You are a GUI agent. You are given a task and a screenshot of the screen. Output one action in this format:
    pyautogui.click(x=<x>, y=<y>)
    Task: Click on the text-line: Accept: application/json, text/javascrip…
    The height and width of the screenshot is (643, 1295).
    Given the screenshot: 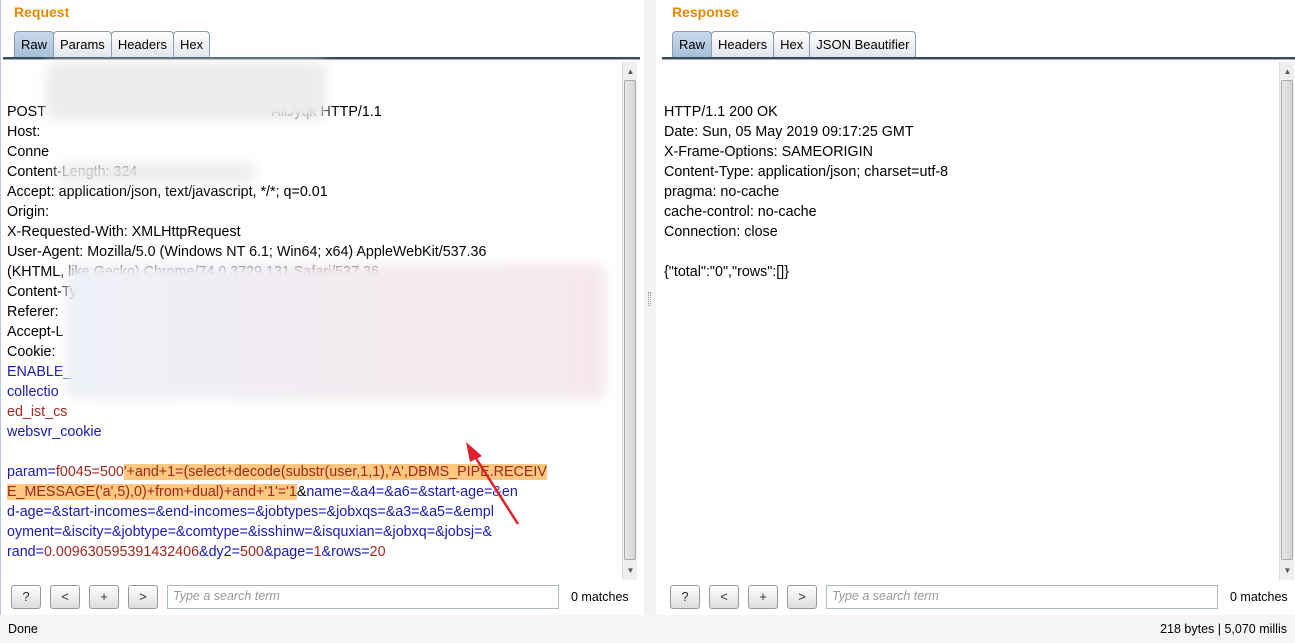 What is the action you would take?
    pyautogui.click(x=321, y=192)
    